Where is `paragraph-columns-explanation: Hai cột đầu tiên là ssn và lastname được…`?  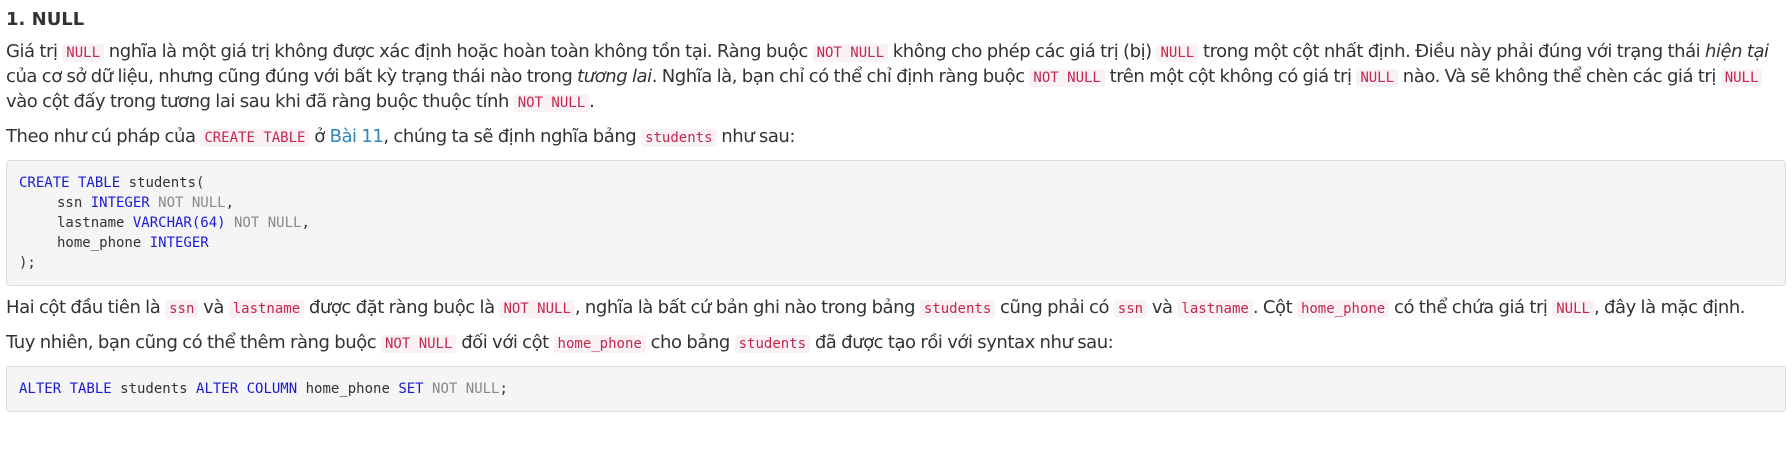
paragraph-columns-explanation: Hai cột đầu tiên là ssn và lastname được… is located at coordinates (896, 308).